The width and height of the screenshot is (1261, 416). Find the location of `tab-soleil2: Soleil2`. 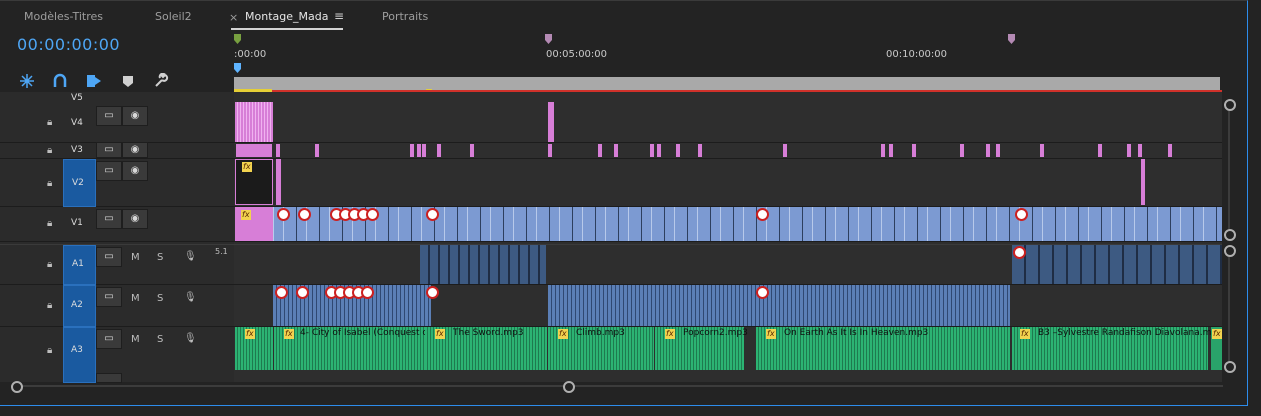

tab-soleil2: Soleil2 is located at coordinates (173, 16).